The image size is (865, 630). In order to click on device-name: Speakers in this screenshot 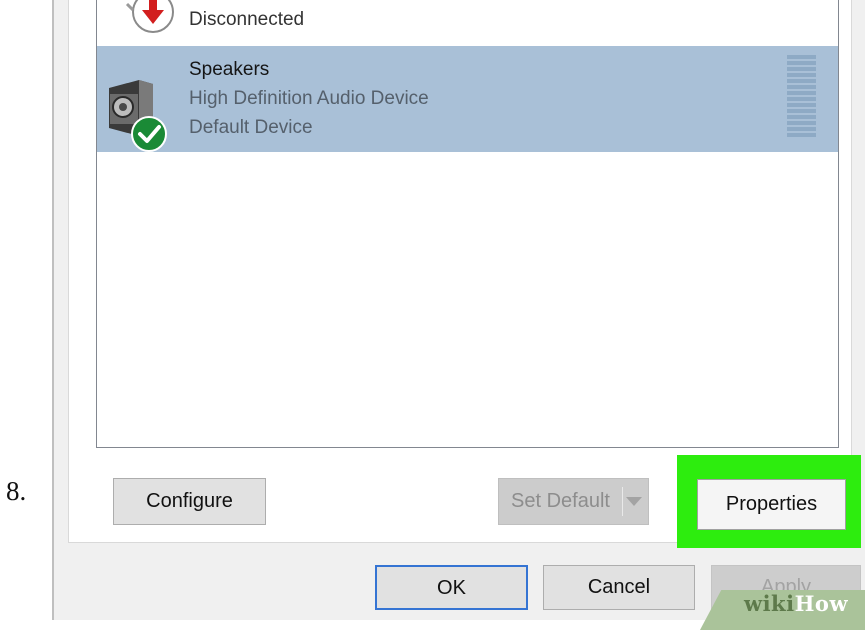, I will do `click(229, 69)`.